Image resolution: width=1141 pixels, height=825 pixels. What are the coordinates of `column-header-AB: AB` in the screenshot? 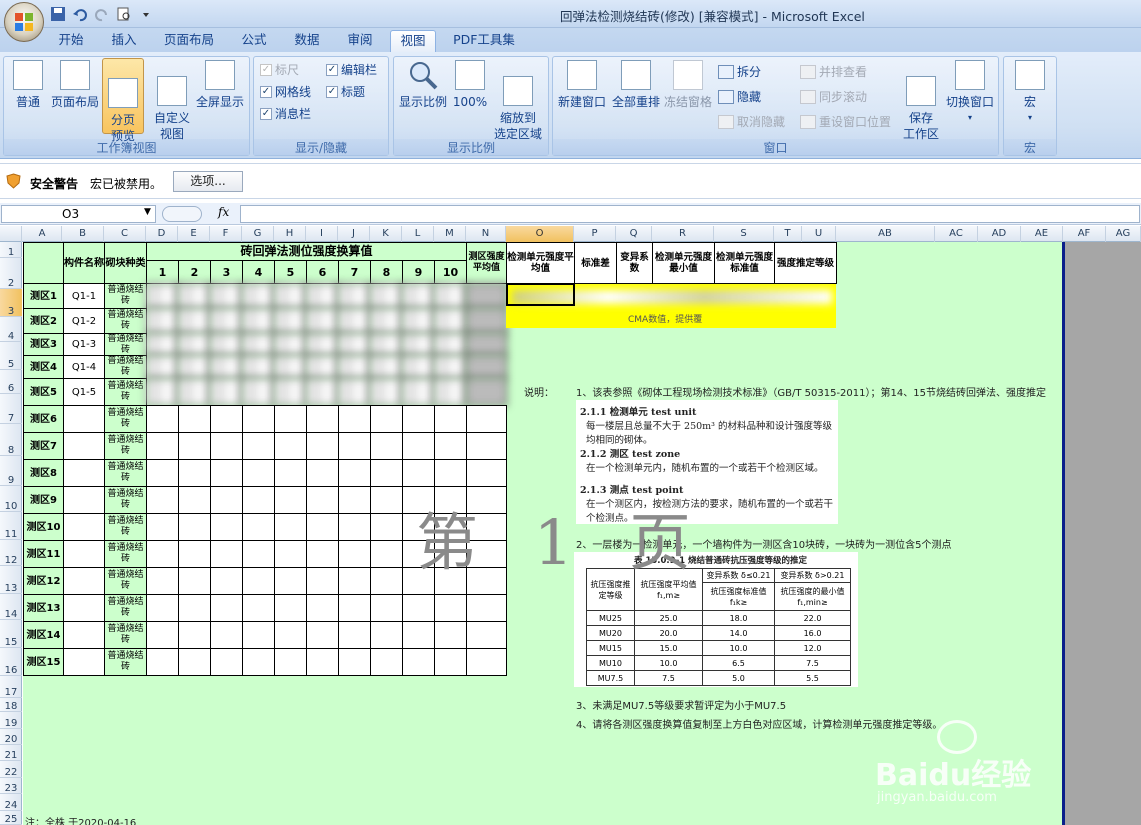 It's located at (885, 234).